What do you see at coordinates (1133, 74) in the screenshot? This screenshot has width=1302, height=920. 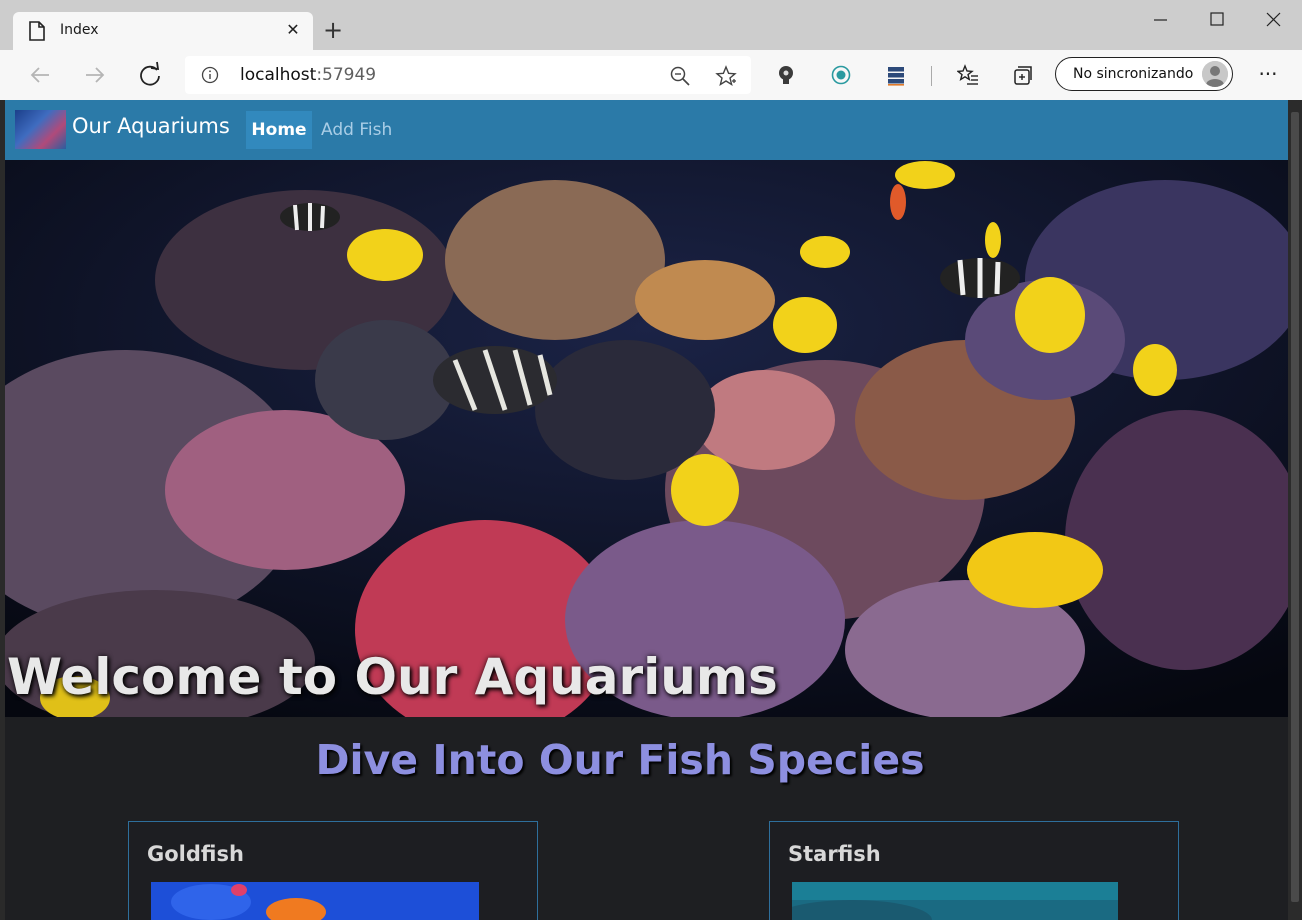 I see `sync-label: No sincronizando` at bounding box center [1133, 74].